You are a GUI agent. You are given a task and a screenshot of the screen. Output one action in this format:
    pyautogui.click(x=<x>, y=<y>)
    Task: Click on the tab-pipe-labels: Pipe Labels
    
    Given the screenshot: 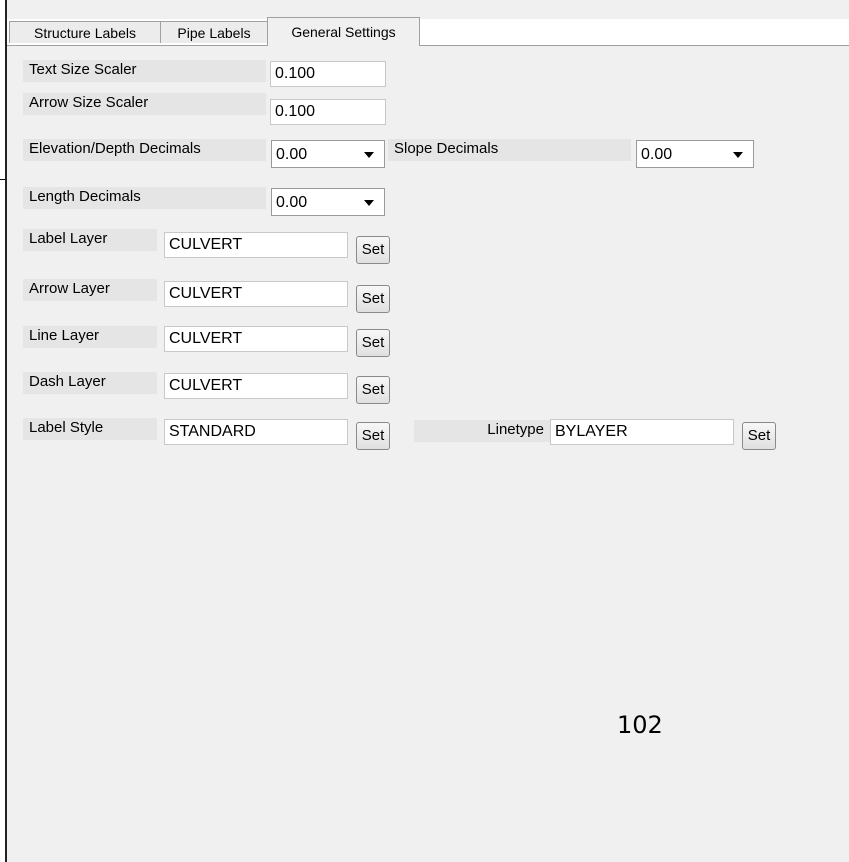 What is the action you would take?
    pyautogui.click(x=214, y=32)
    